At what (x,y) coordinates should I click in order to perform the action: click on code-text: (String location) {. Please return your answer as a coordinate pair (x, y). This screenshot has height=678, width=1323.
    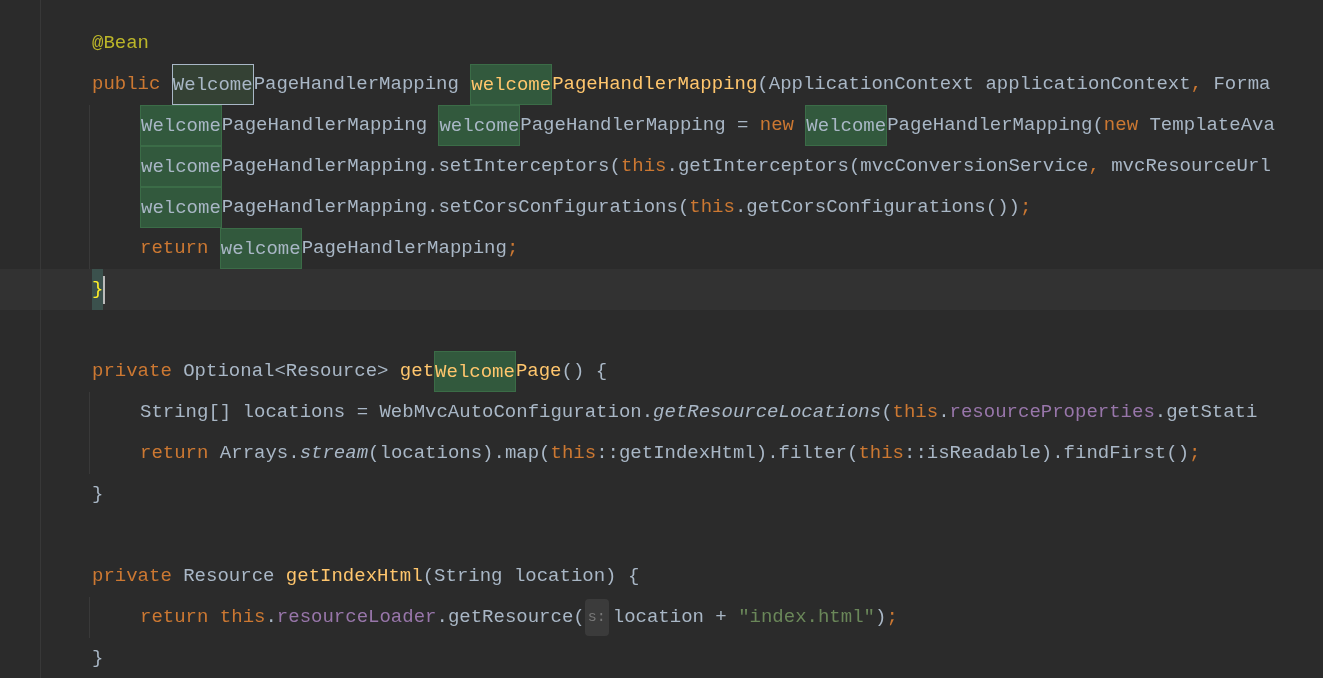
    Looking at the image, I should click on (531, 576).